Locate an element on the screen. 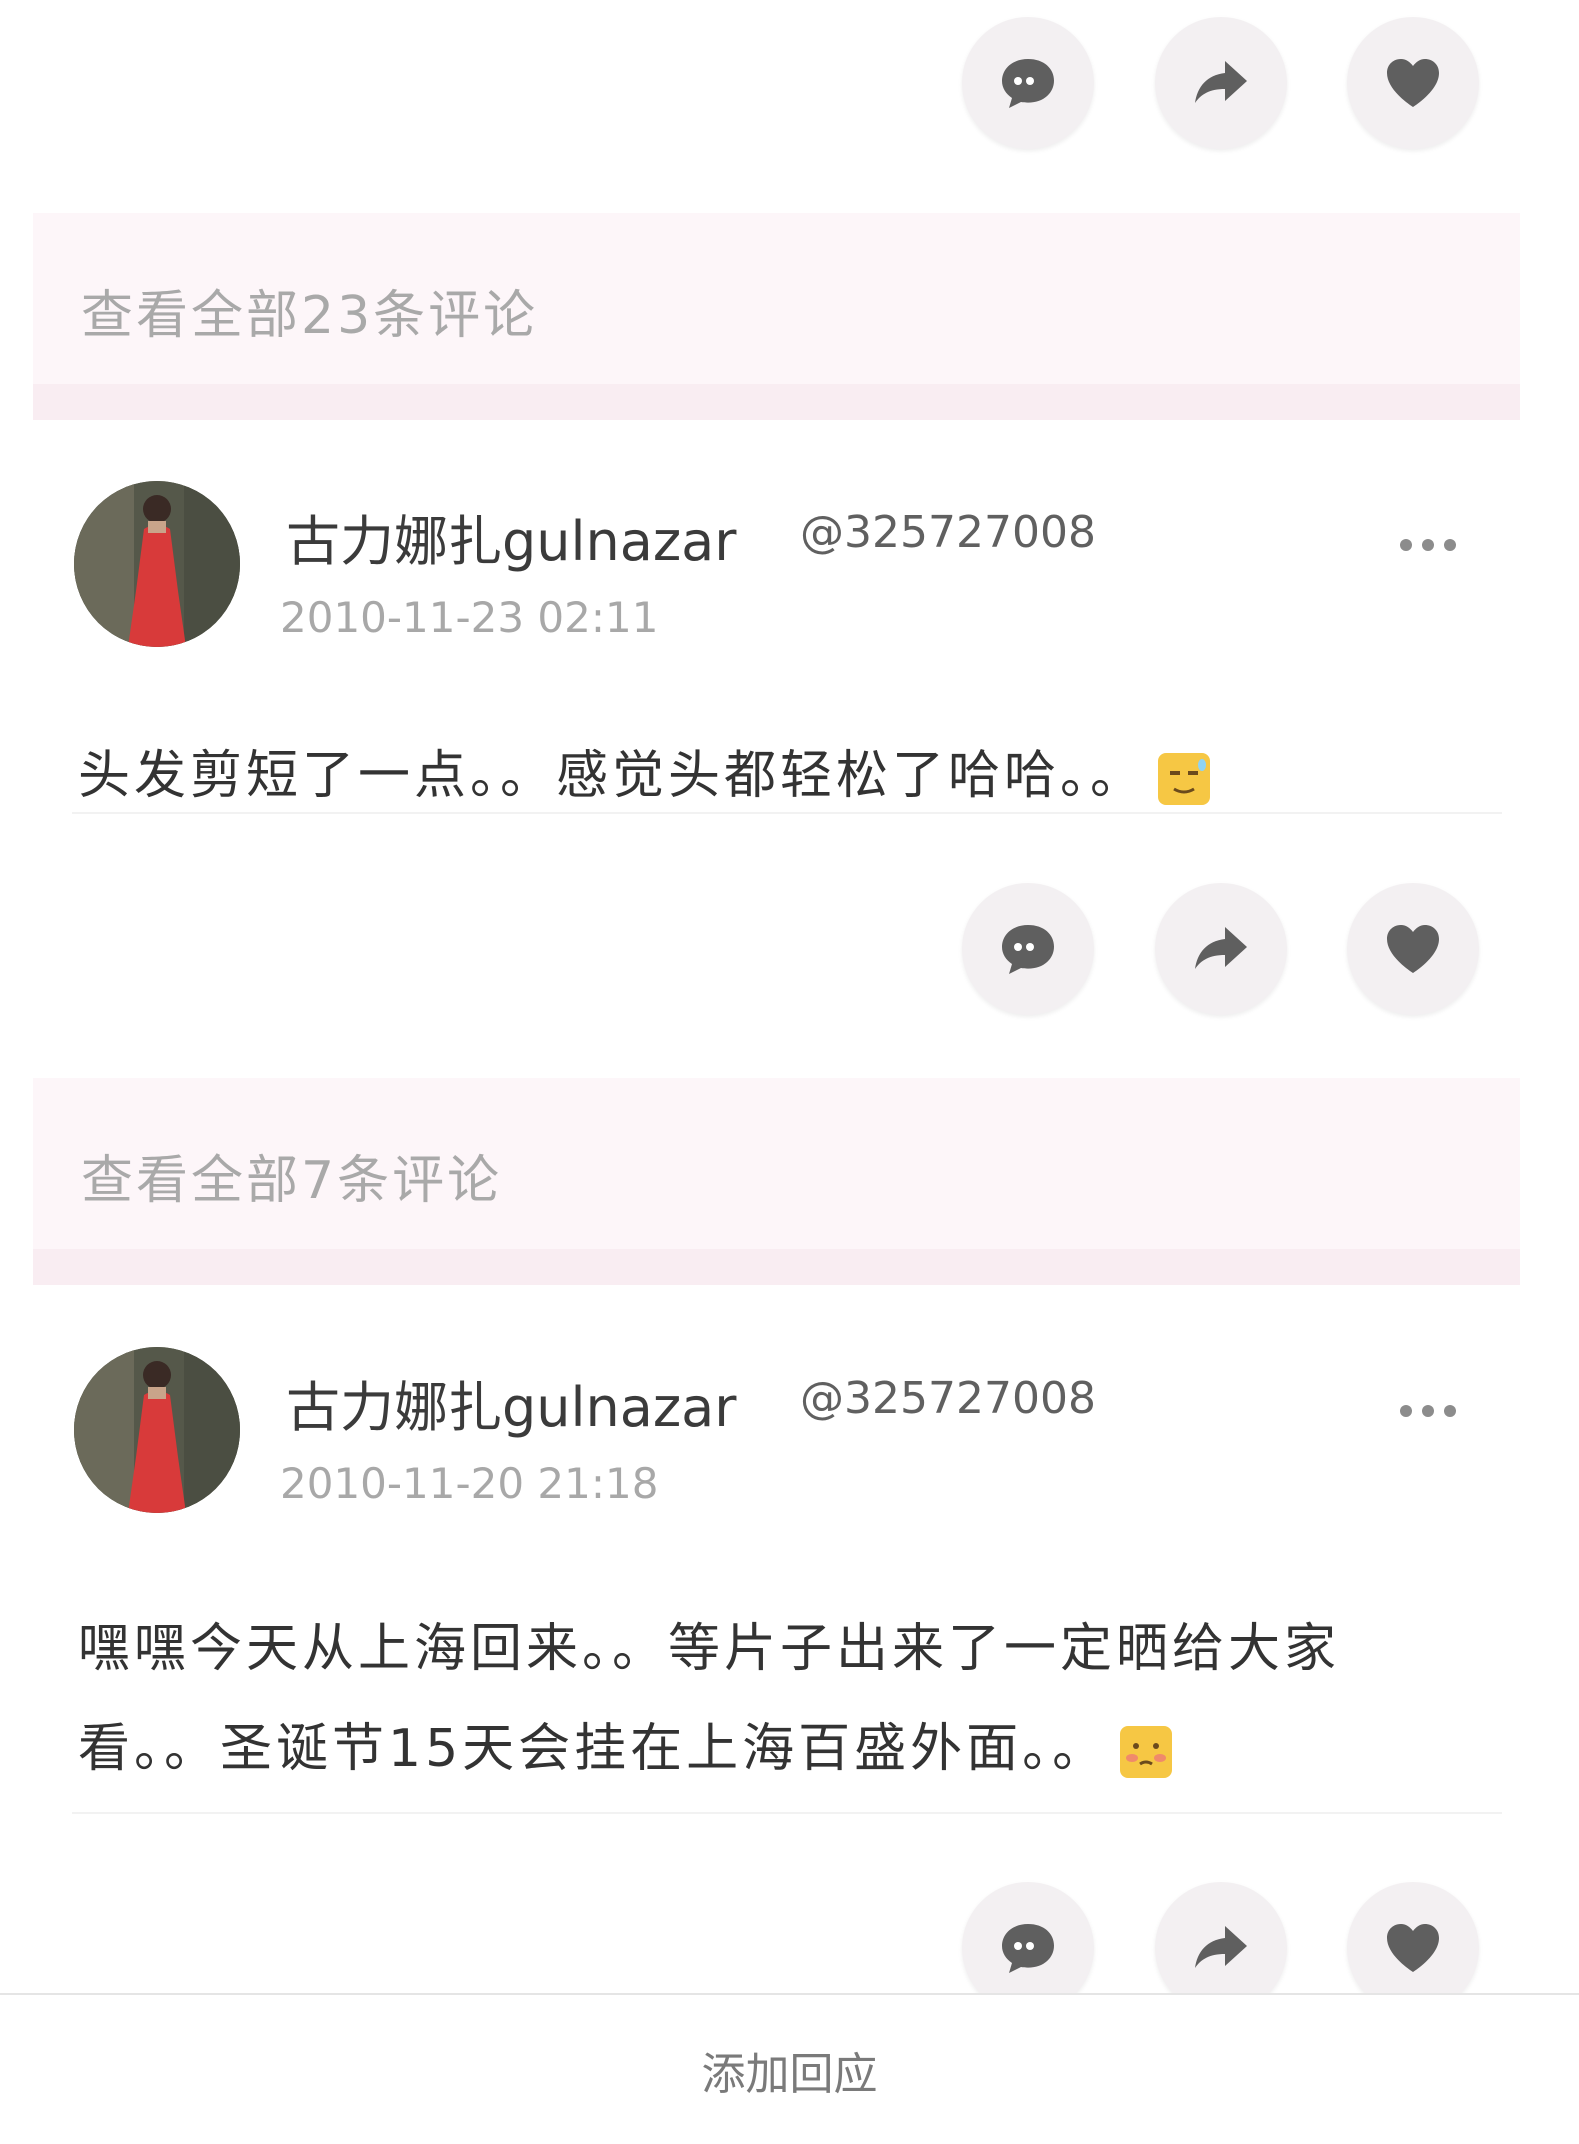  sweat-smile-emoji-icon is located at coordinates (1184, 779).